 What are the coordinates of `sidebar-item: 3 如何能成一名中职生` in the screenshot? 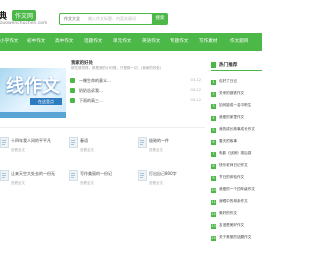 It's located at (236, 108).